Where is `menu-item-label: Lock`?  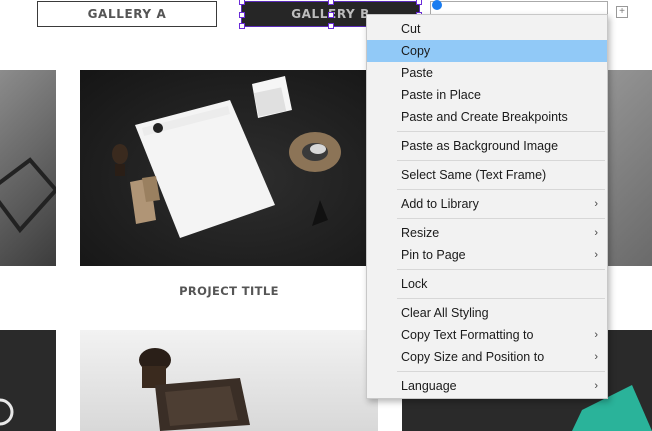 menu-item-label: Lock is located at coordinates (414, 284).